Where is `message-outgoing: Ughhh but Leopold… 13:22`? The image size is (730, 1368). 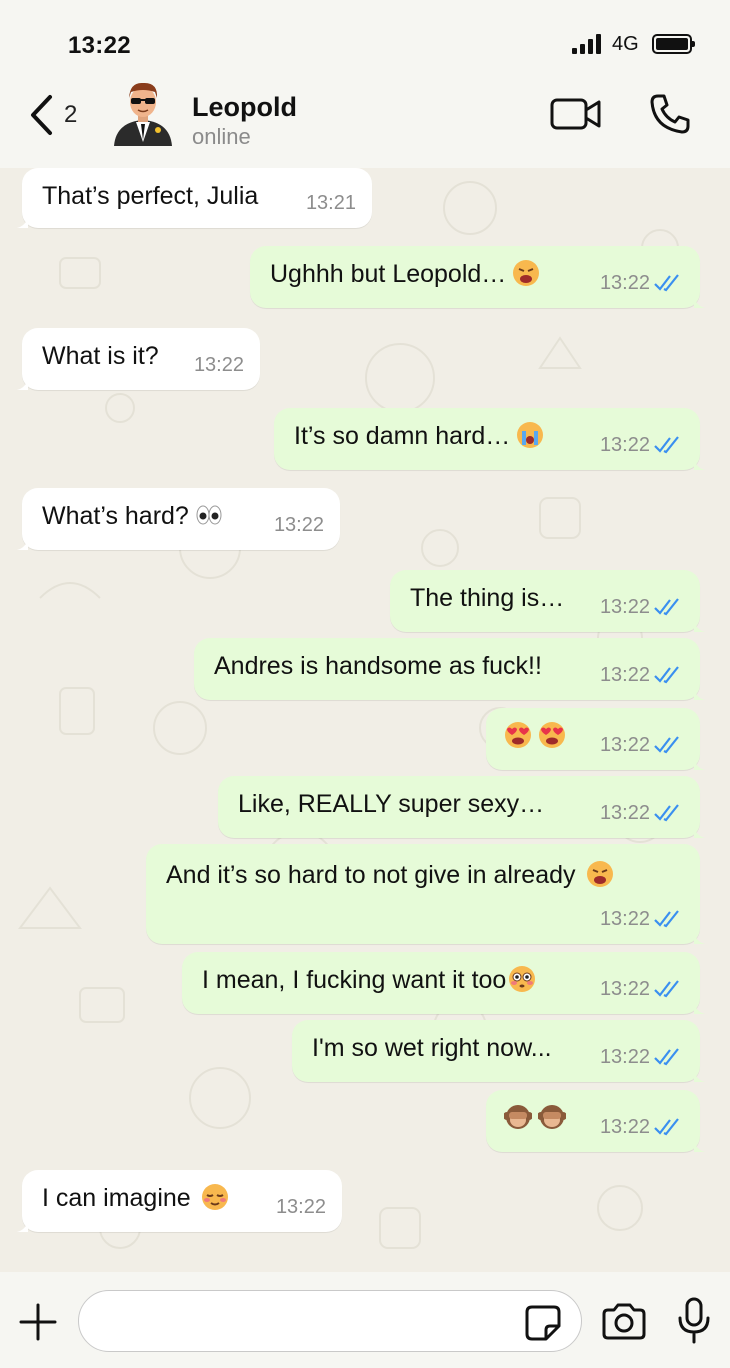 message-outgoing: Ughhh but Leopold… 13:22 is located at coordinates (479, 277).